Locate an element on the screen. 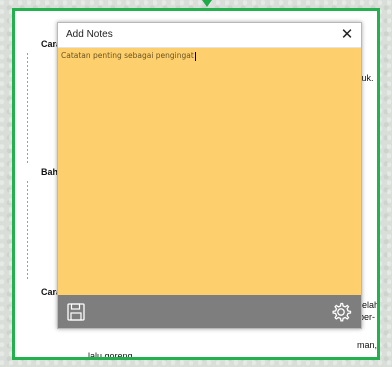  save-button is located at coordinates (76, 312).